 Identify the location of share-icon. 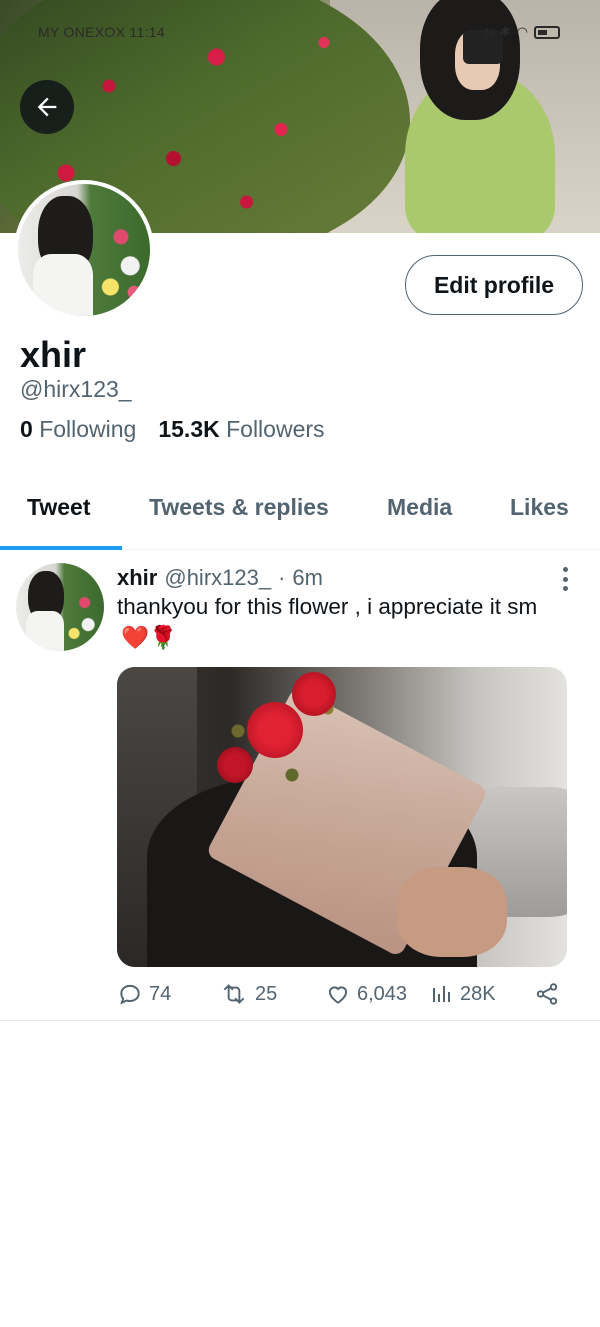
(547, 994).